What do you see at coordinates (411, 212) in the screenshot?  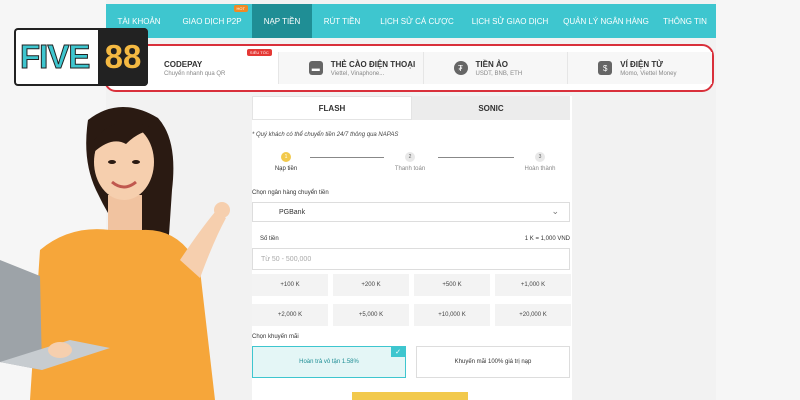 I see `bank-select: PGBank ⌄` at bounding box center [411, 212].